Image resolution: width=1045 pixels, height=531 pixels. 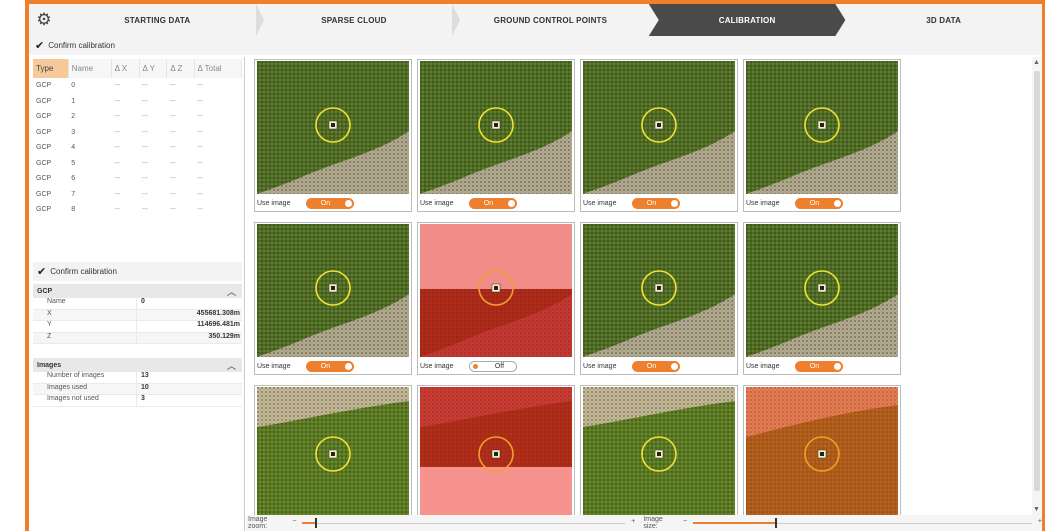 I want to click on property-value: 13, so click(x=145, y=375).